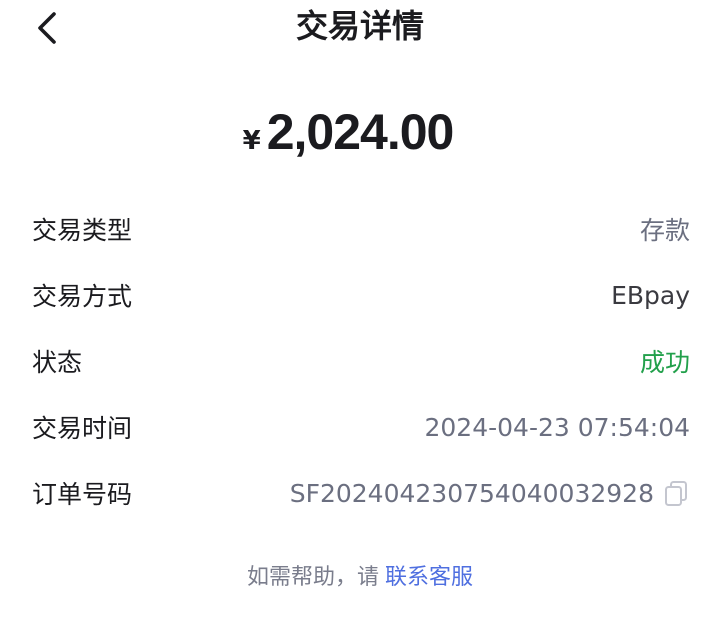 The width and height of the screenshot is (720, 624). What do you see at coordinates (361, 427) in the screenshot?
I see `detail-row-time: 交易时间 2024-04-23 07:54:04` at bounding box center [361, 427].